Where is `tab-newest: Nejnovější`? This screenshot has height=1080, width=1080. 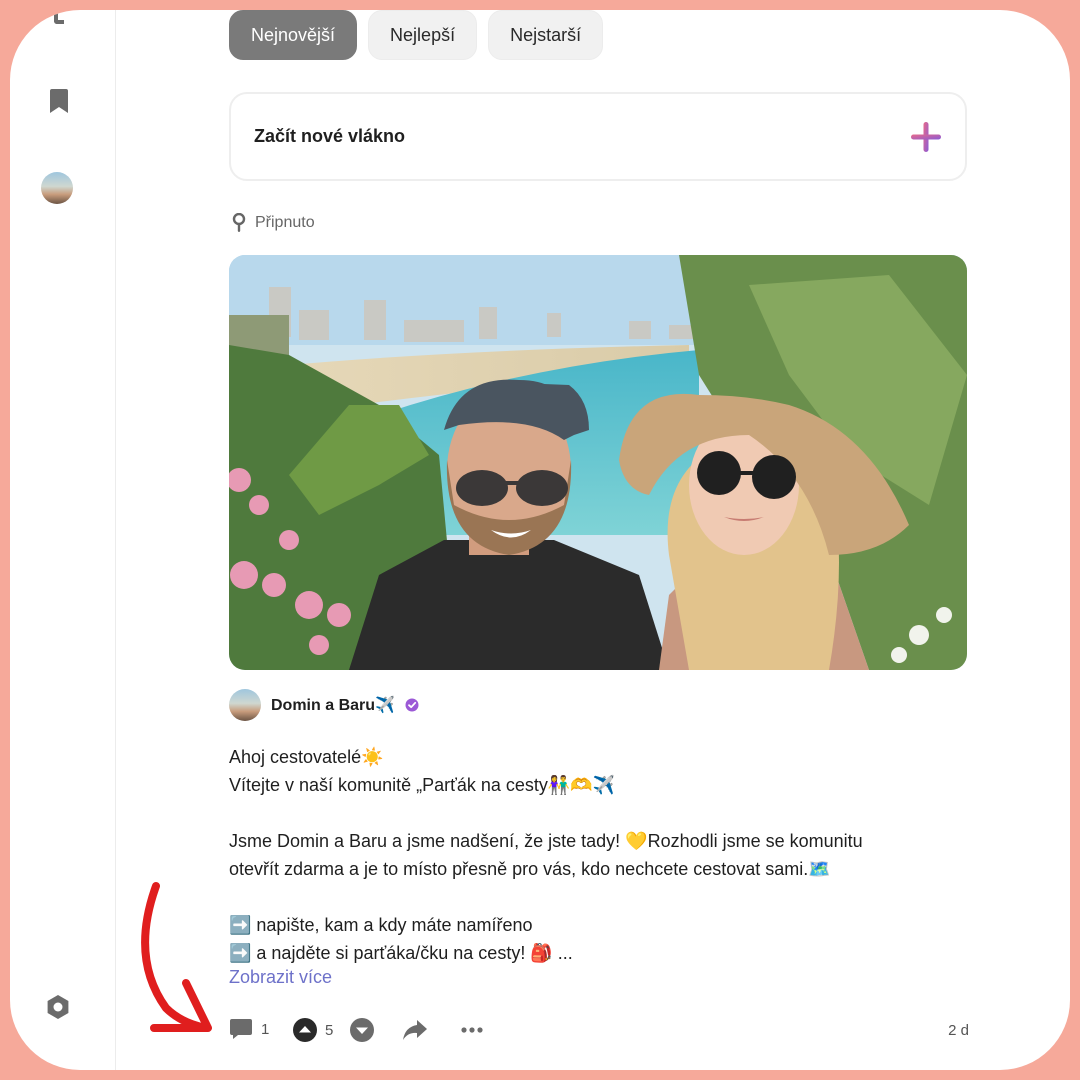
tab-newest: Nejnovější is located at coordinates (293, 35).